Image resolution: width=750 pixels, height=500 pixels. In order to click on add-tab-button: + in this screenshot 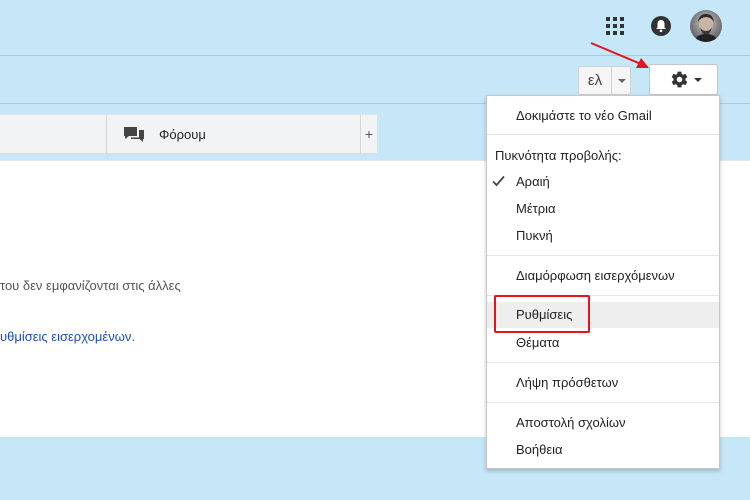, I will do `click(369, 134)`.